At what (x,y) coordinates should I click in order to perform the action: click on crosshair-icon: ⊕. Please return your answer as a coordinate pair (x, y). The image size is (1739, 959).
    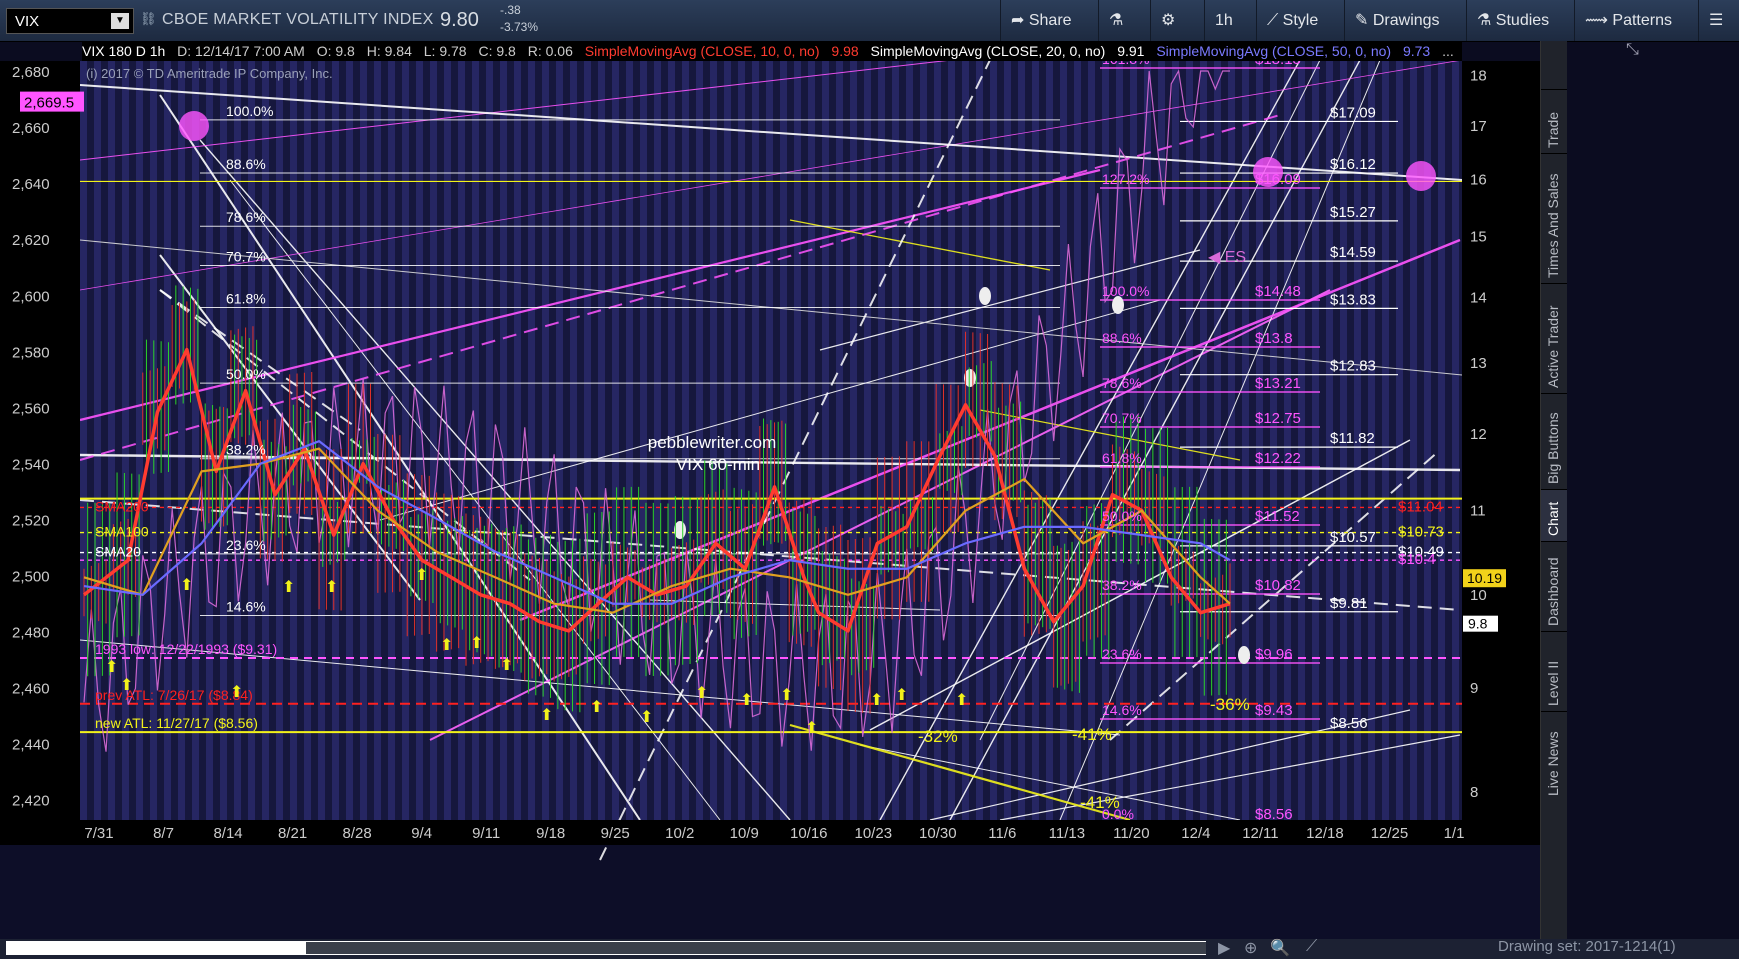
    Looking at the image, I should click on (1250, 948).